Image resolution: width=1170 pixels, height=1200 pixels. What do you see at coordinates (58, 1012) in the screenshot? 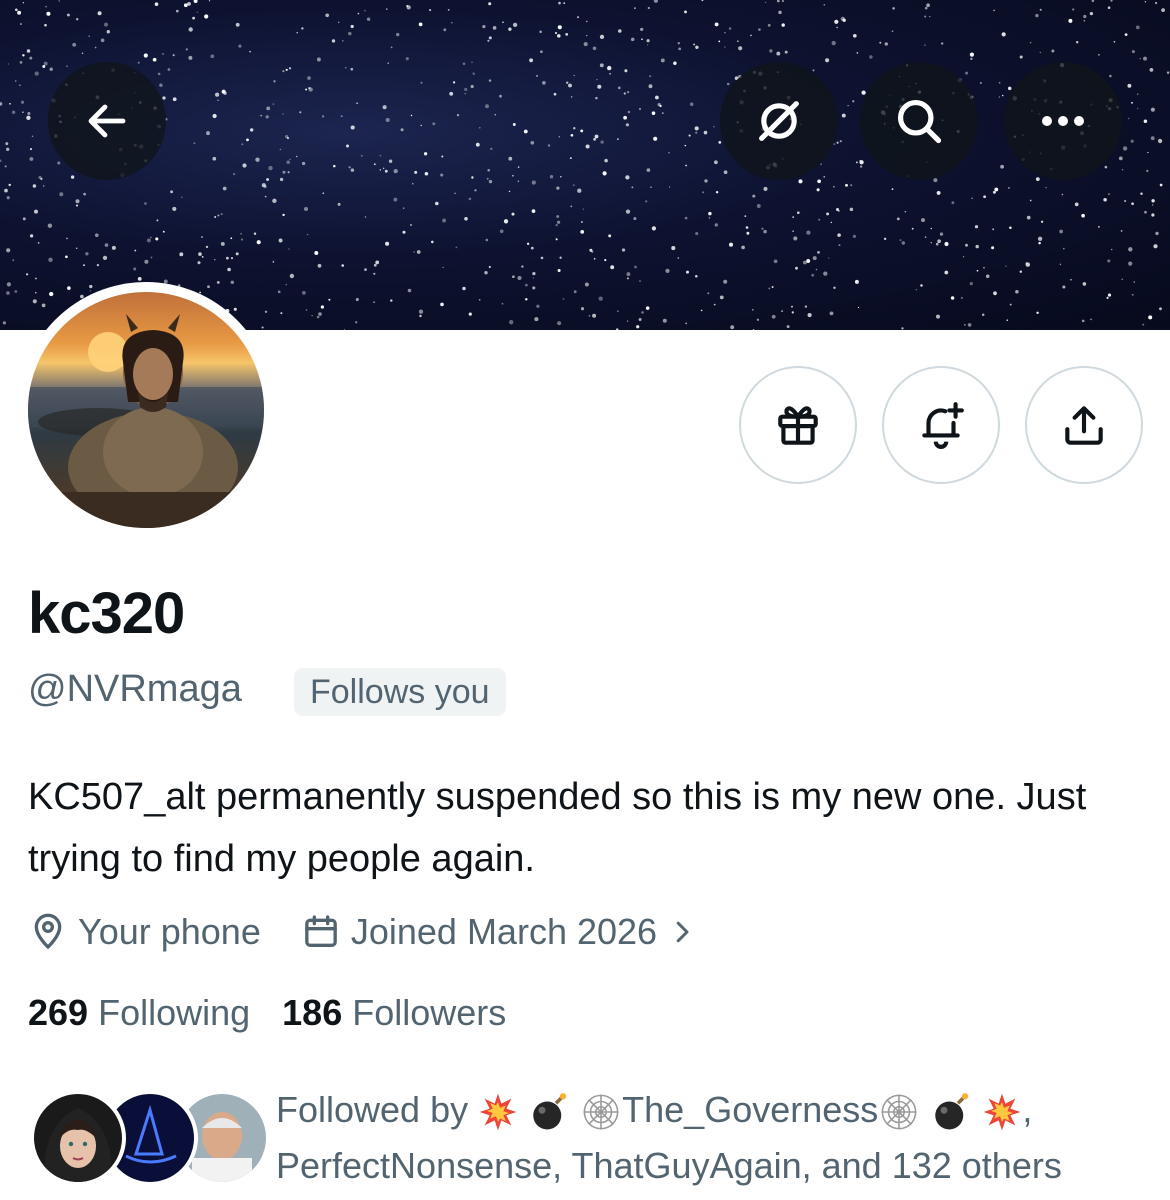
I see `following-count: 269` at bounding box center [58, 1012].